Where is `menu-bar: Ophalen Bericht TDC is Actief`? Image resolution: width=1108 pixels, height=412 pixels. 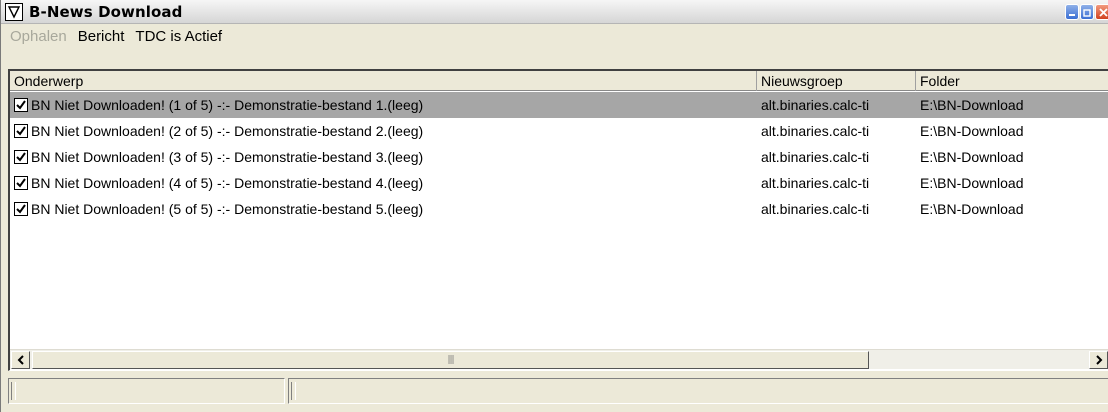
menu-bar: Ophalen Bericht TDC is Actief is located at coordinates (554, 36).